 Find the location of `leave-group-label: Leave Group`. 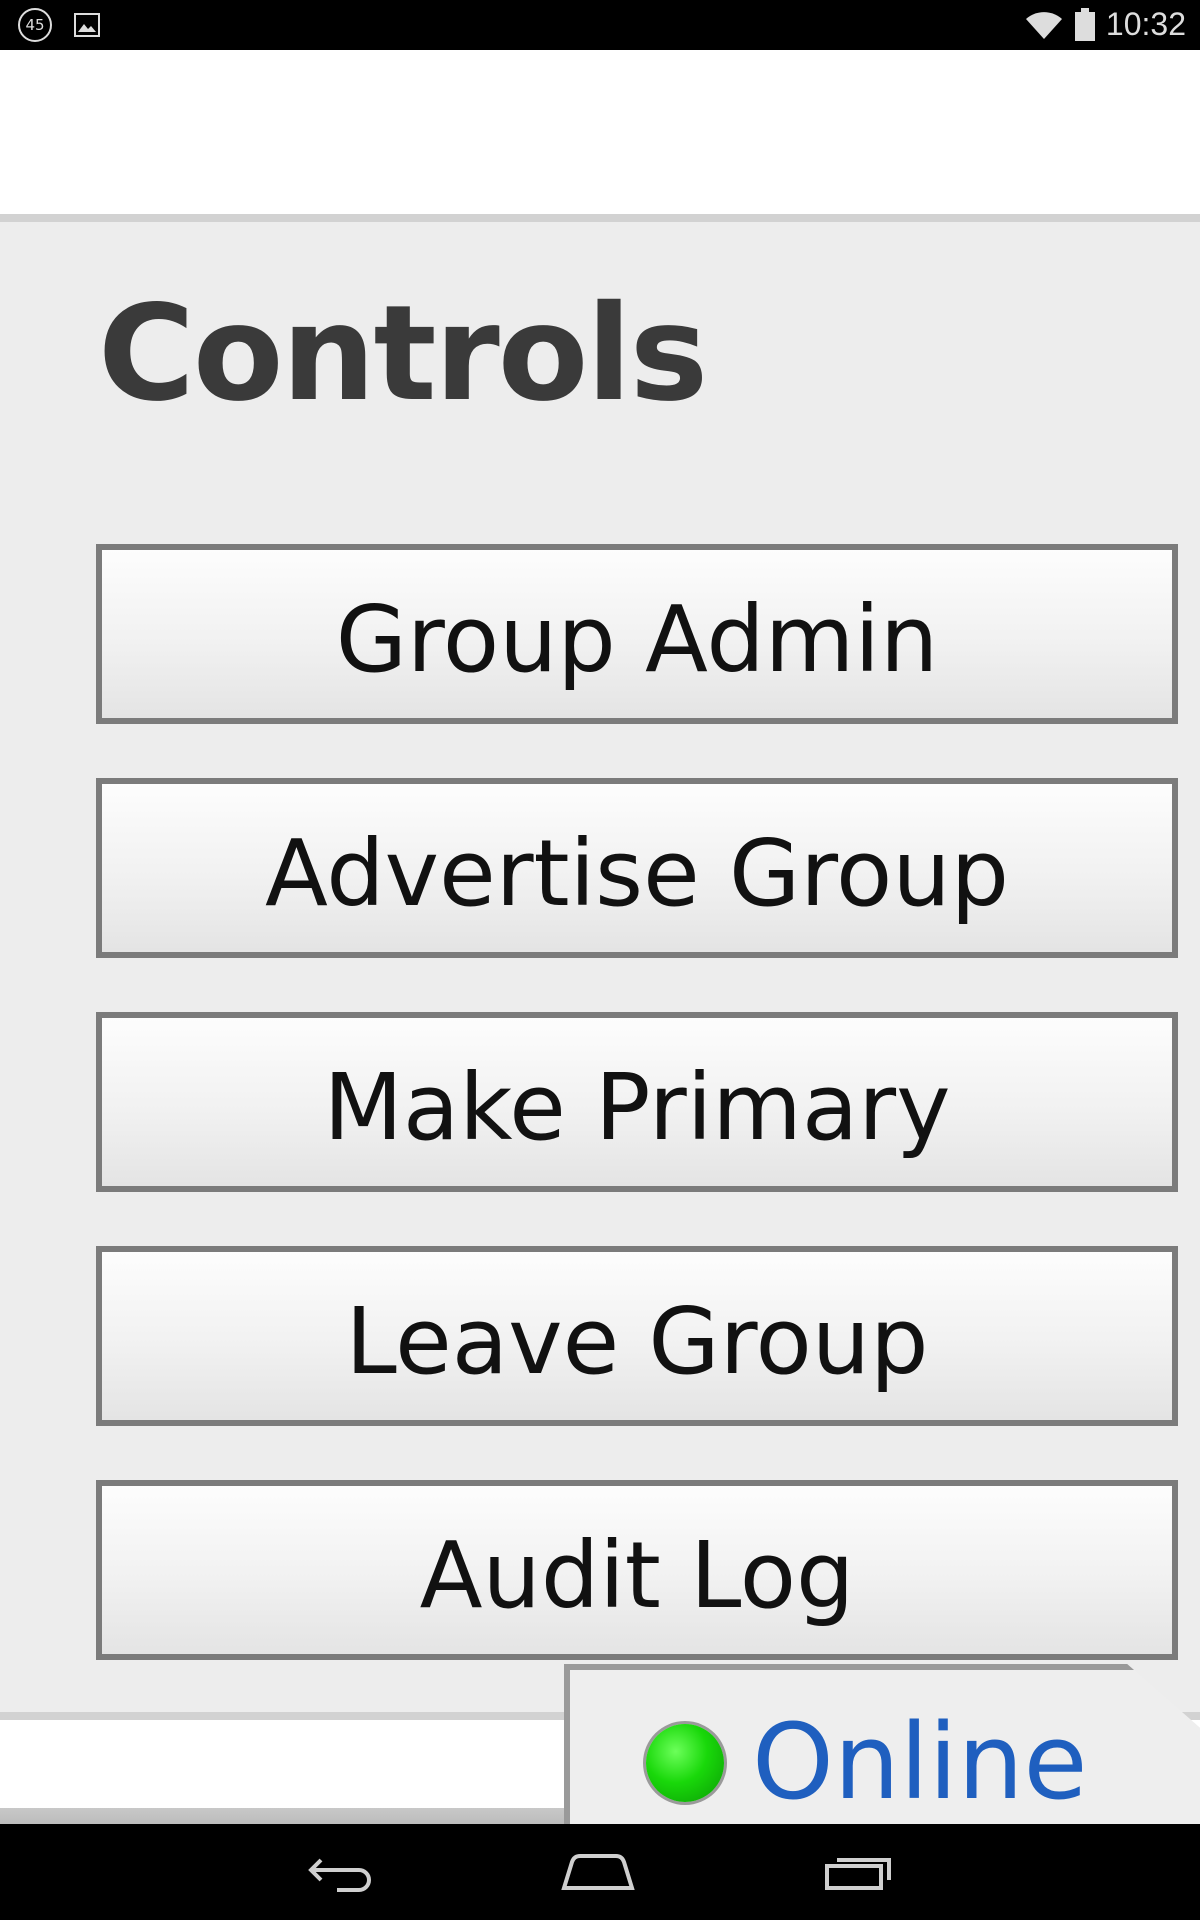

leave-group-label: Leave Group is located at coordinates (637, 1341).